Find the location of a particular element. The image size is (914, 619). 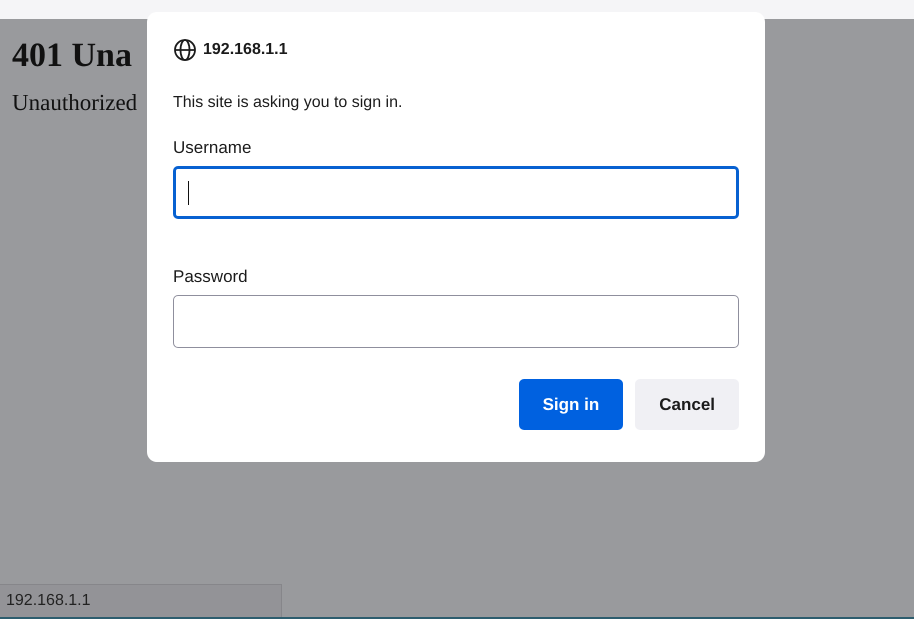

sign-in-prompt: This site is asking you to sign in. is located at coordinates (288, 103).